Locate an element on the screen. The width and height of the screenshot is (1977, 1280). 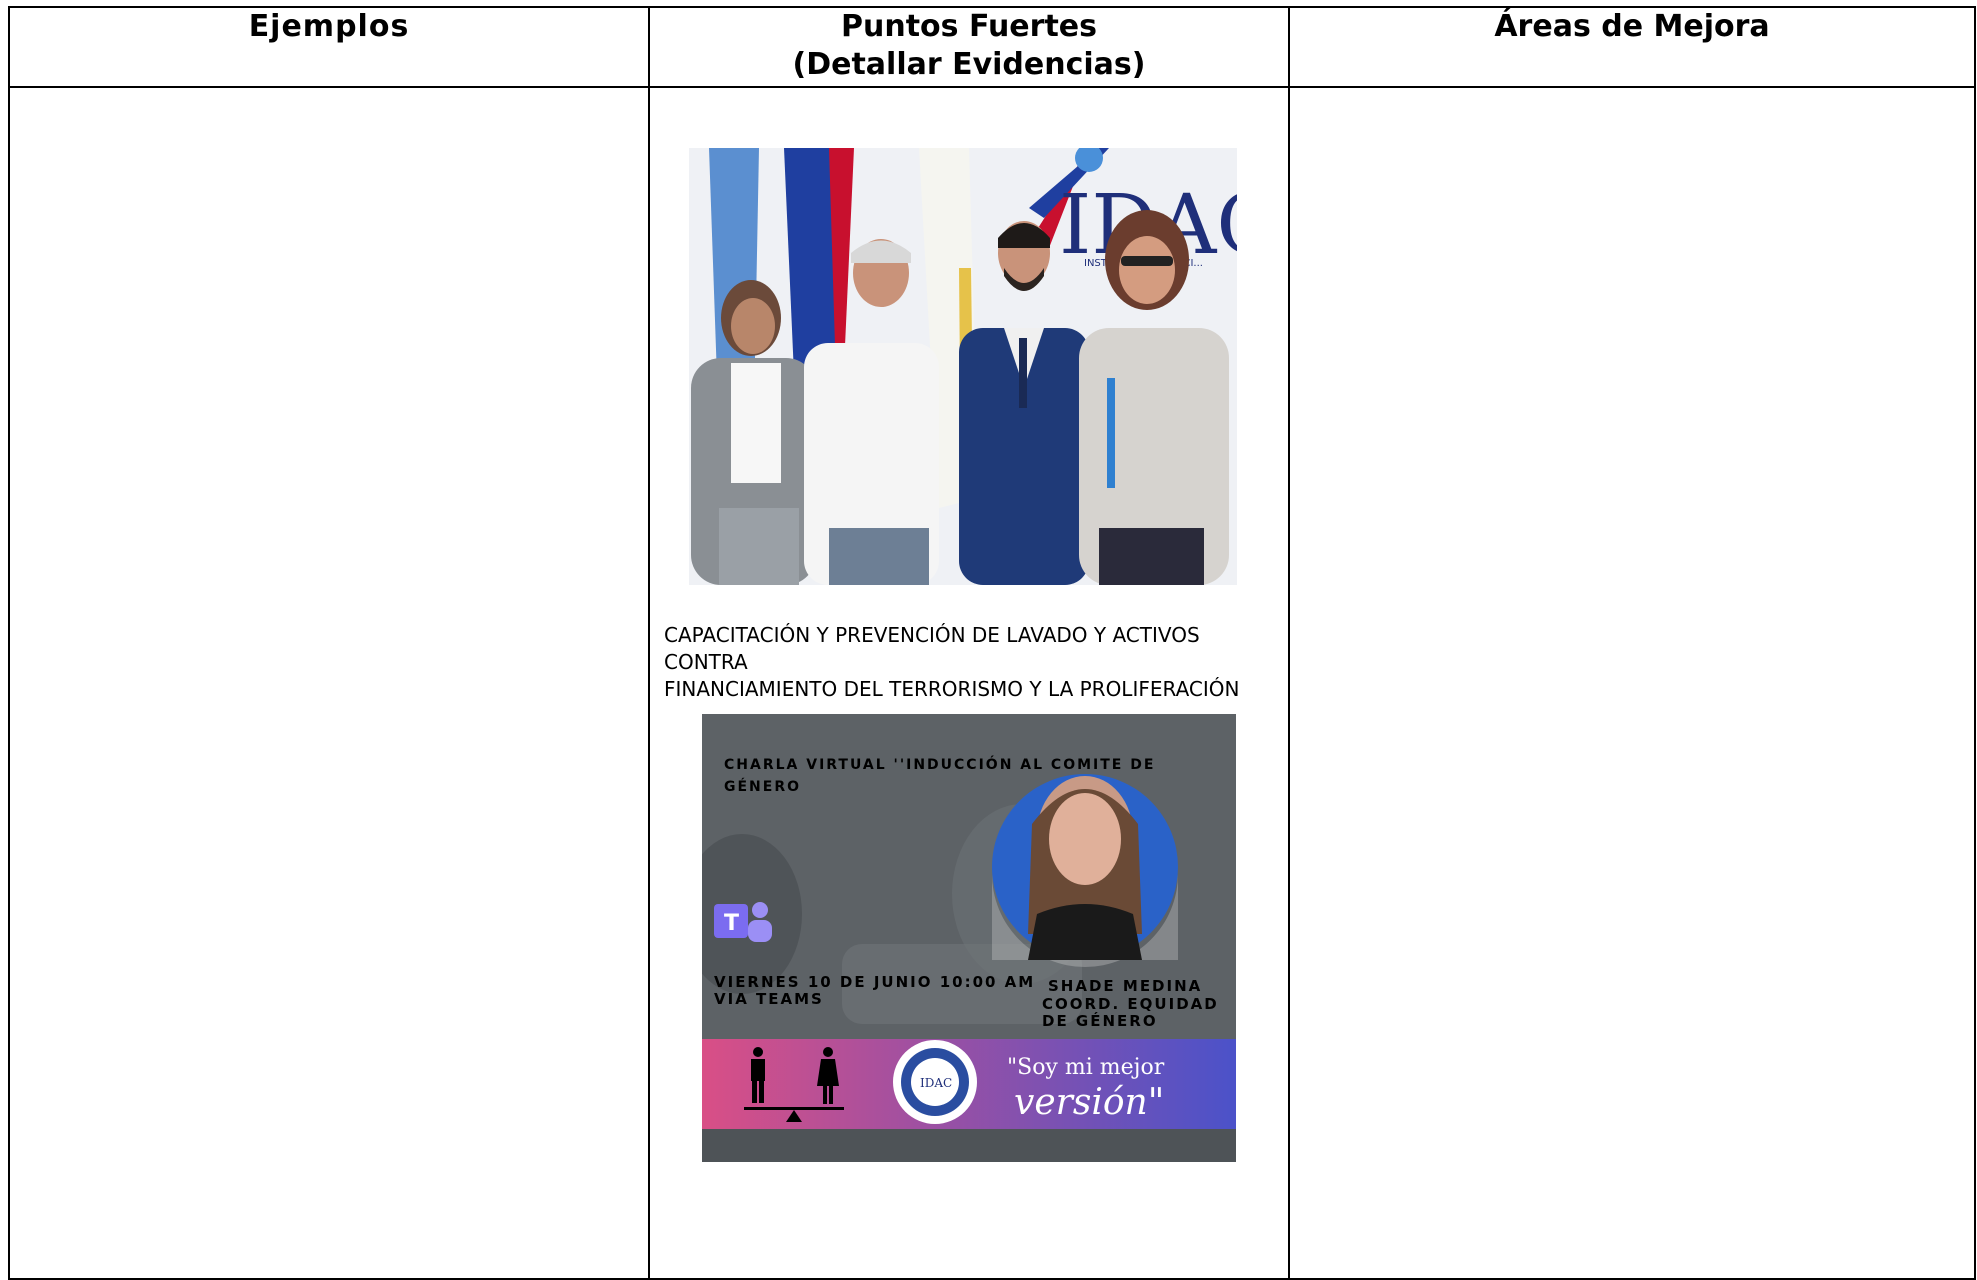
poster-speaker-line1: SHADE MEDINA is located at coordinates (1125, 986).